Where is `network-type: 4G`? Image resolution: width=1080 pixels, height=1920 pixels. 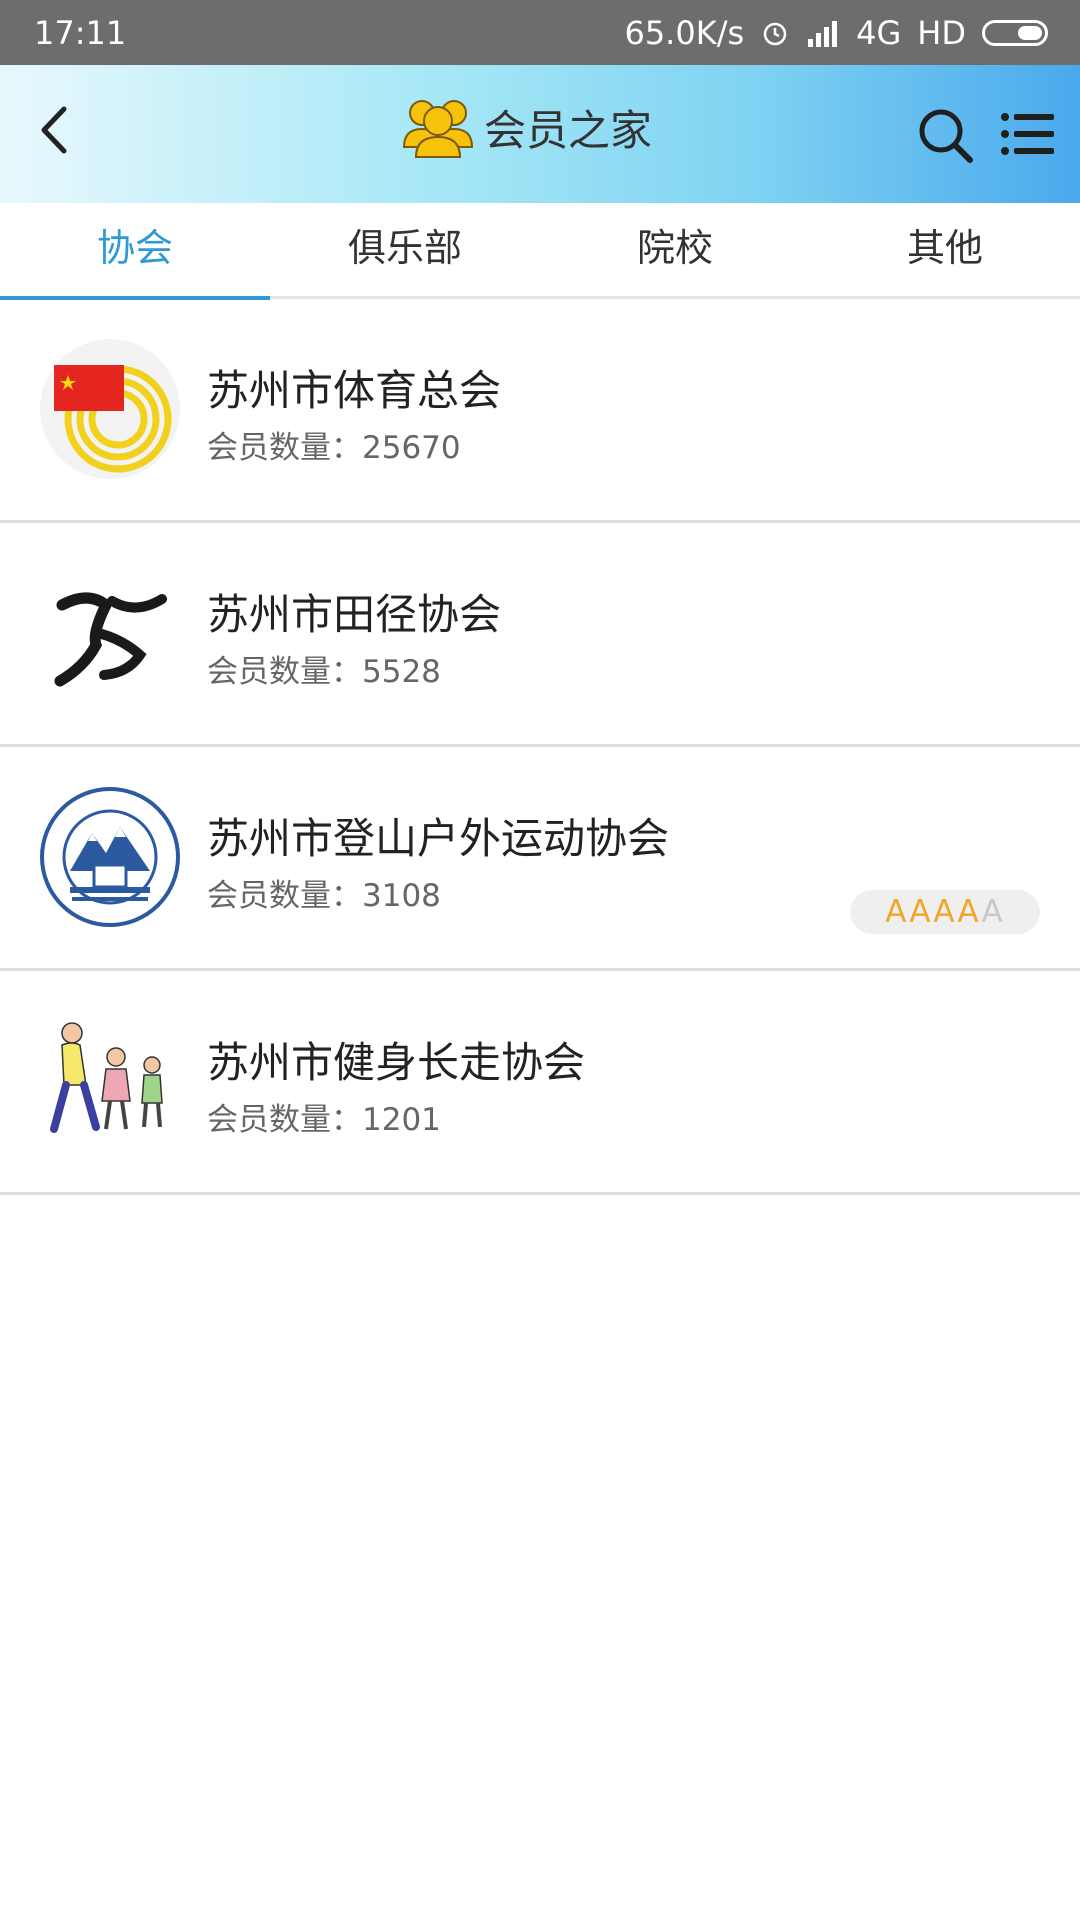
network-type: 4G is located at coordinates (879, 33).